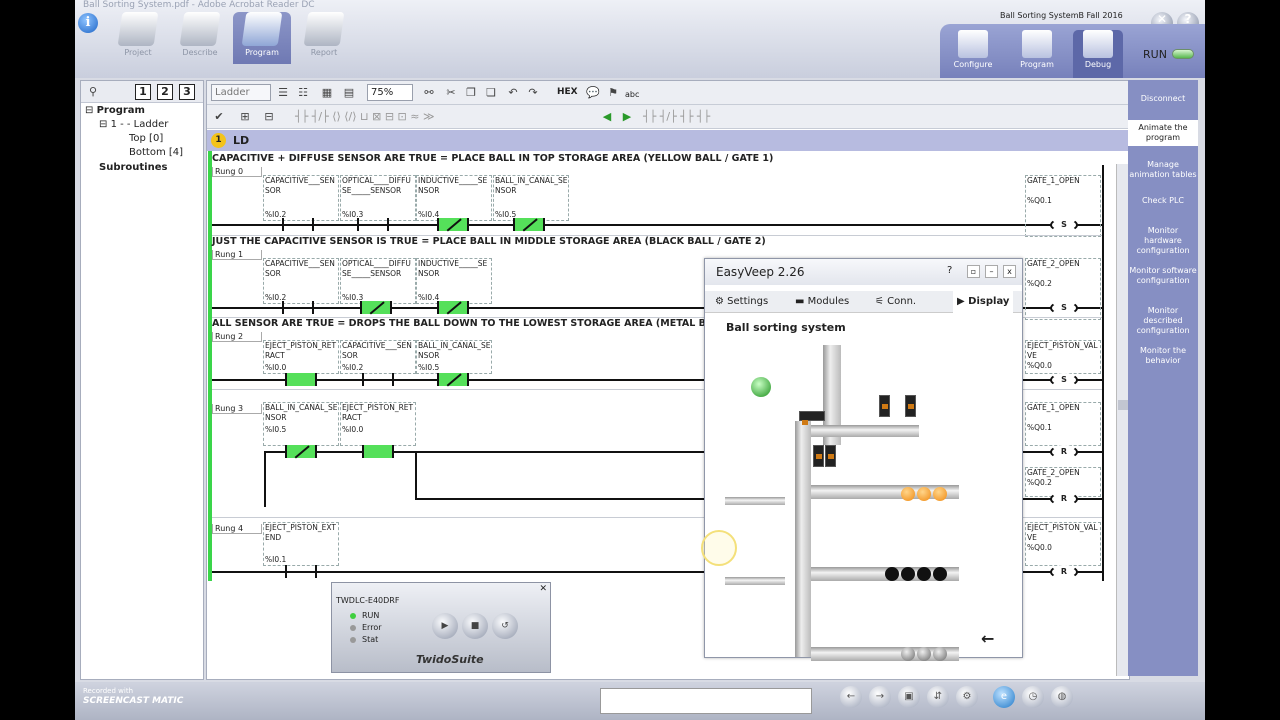 This screenshot has height=720, width=1280. I want to click on check-plc-button: Check PLC, so click(1163, 201).